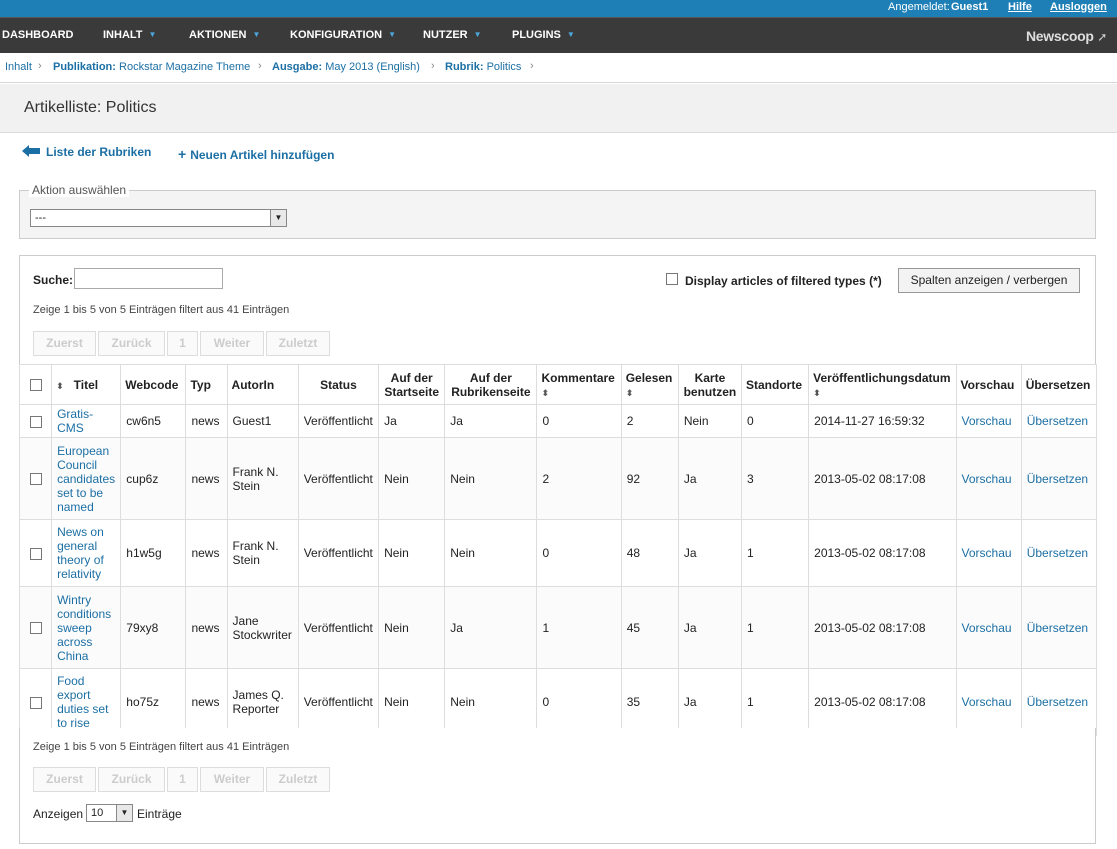 The height and width of the screenshot is (849, 1117). What do you see at coordinates (256, 34) in the screenshot?
I see `caret-down-icon: ▼` at bounding box center [256, 34].